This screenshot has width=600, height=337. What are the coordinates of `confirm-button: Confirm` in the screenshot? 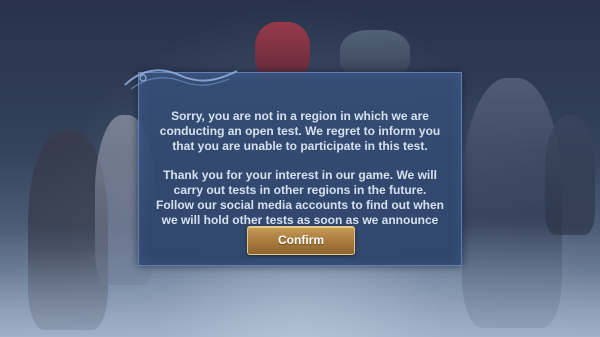 It's located at (301, 240).